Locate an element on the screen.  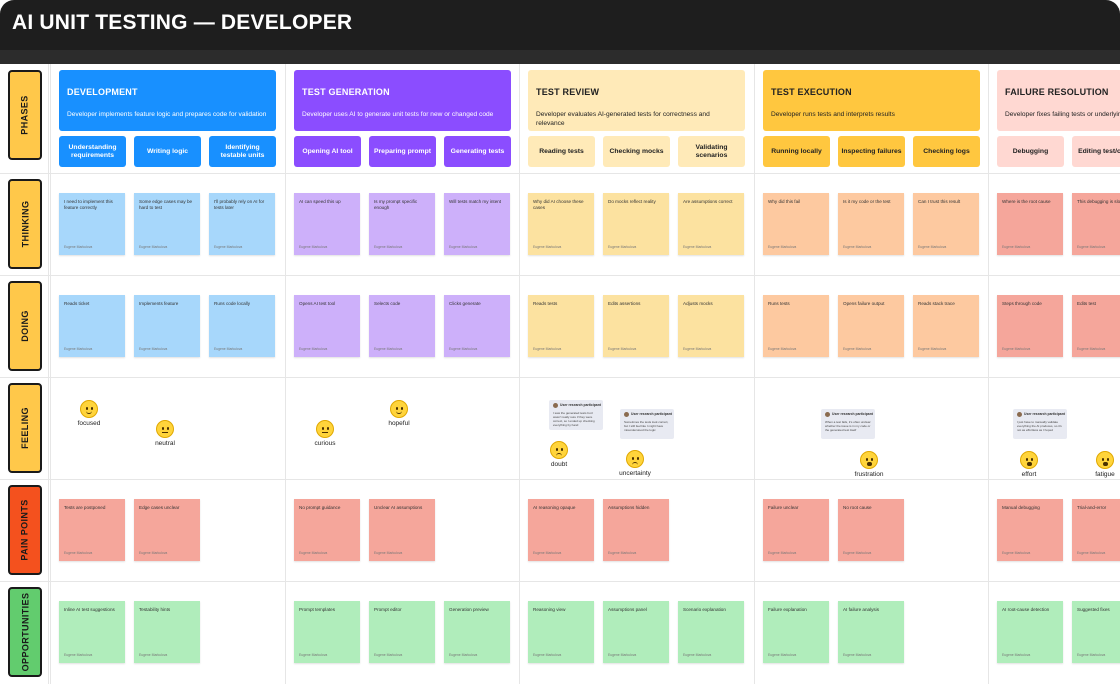
doing-sticky: Edits test Eugene Markulova is located at coordinates (1096, 326).